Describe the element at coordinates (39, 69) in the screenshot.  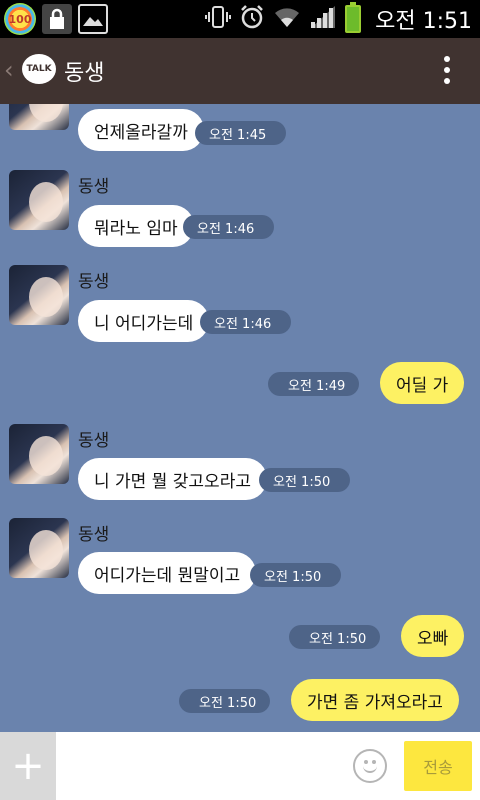
I see `kakaotalk-logo: TALK` at that location.